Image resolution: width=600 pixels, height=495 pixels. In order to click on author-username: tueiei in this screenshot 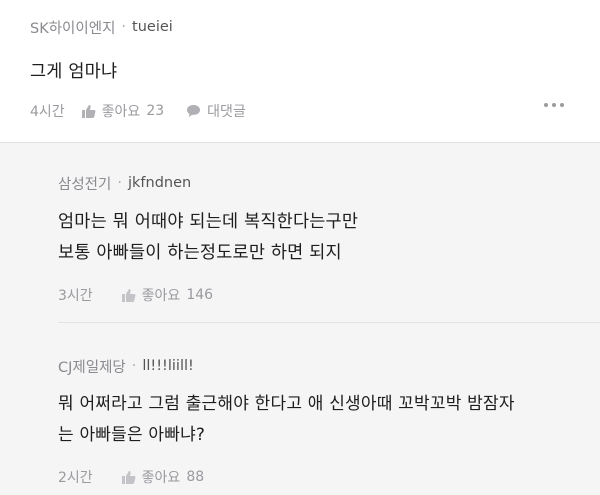, I will do `click(152, 27)`.